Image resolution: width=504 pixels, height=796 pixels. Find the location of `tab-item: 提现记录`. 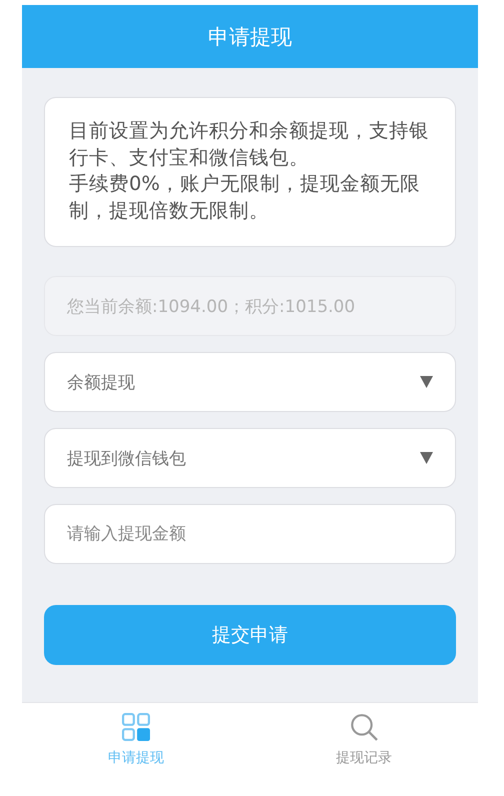

tab-item: 提现记录 is located at coordinates (364, 738).